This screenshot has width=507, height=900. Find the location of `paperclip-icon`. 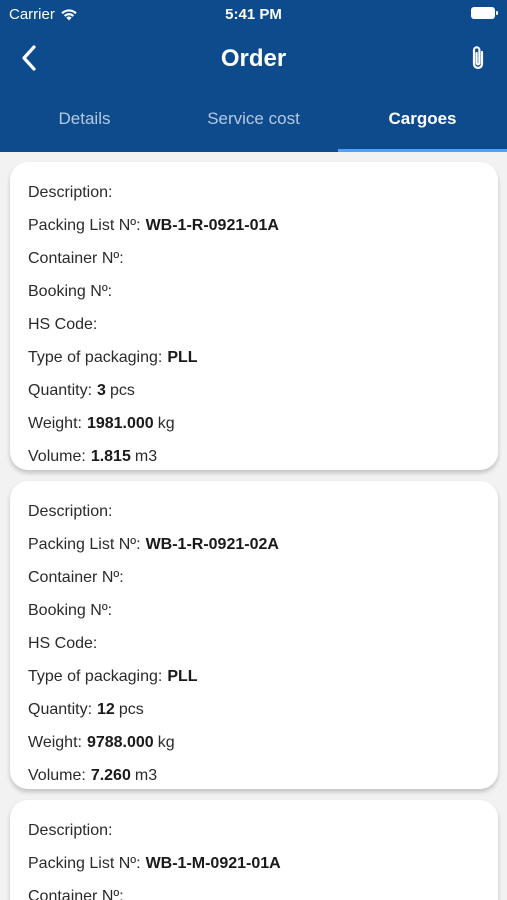

paperclip-icon is located at coordinates (478, 58).